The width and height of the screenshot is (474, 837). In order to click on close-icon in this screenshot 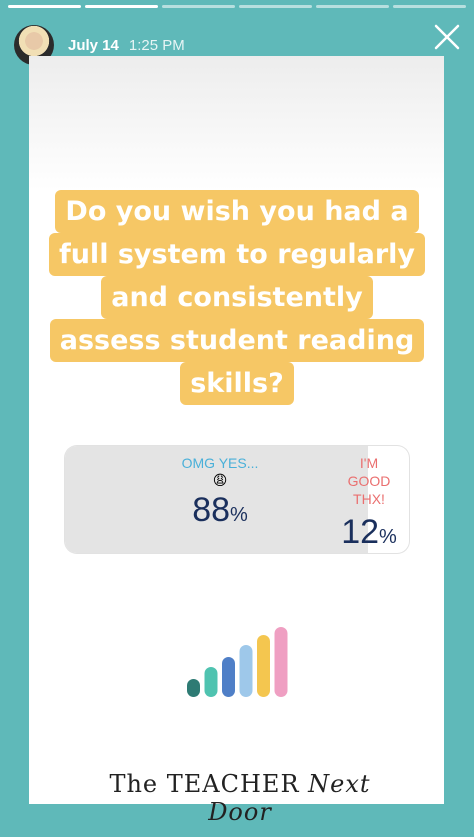, I will do `click(447, 37)`.